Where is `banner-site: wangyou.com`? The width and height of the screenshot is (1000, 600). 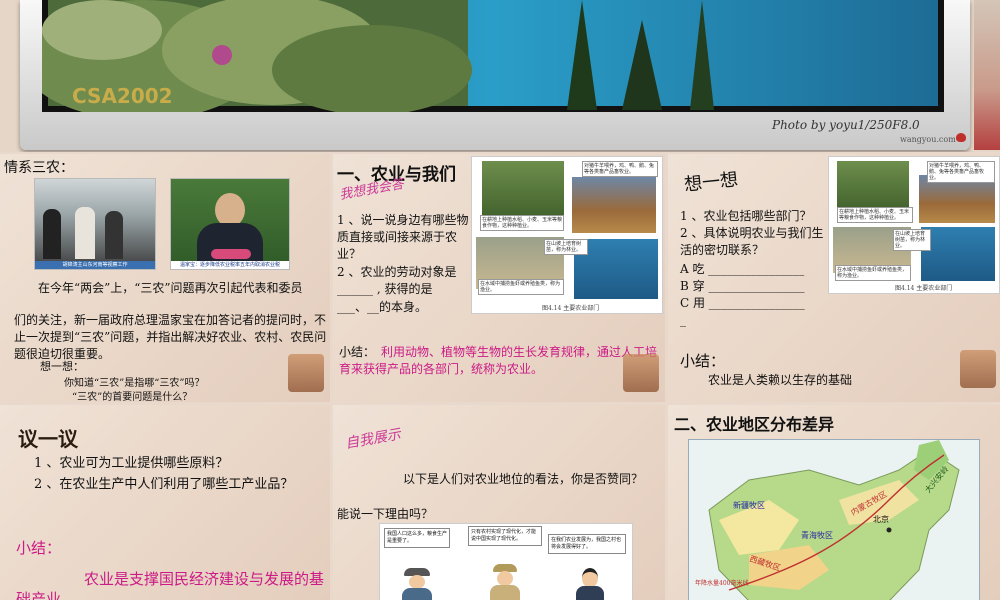
banner-site: wangyou.com is located at coordinates (928, 139).